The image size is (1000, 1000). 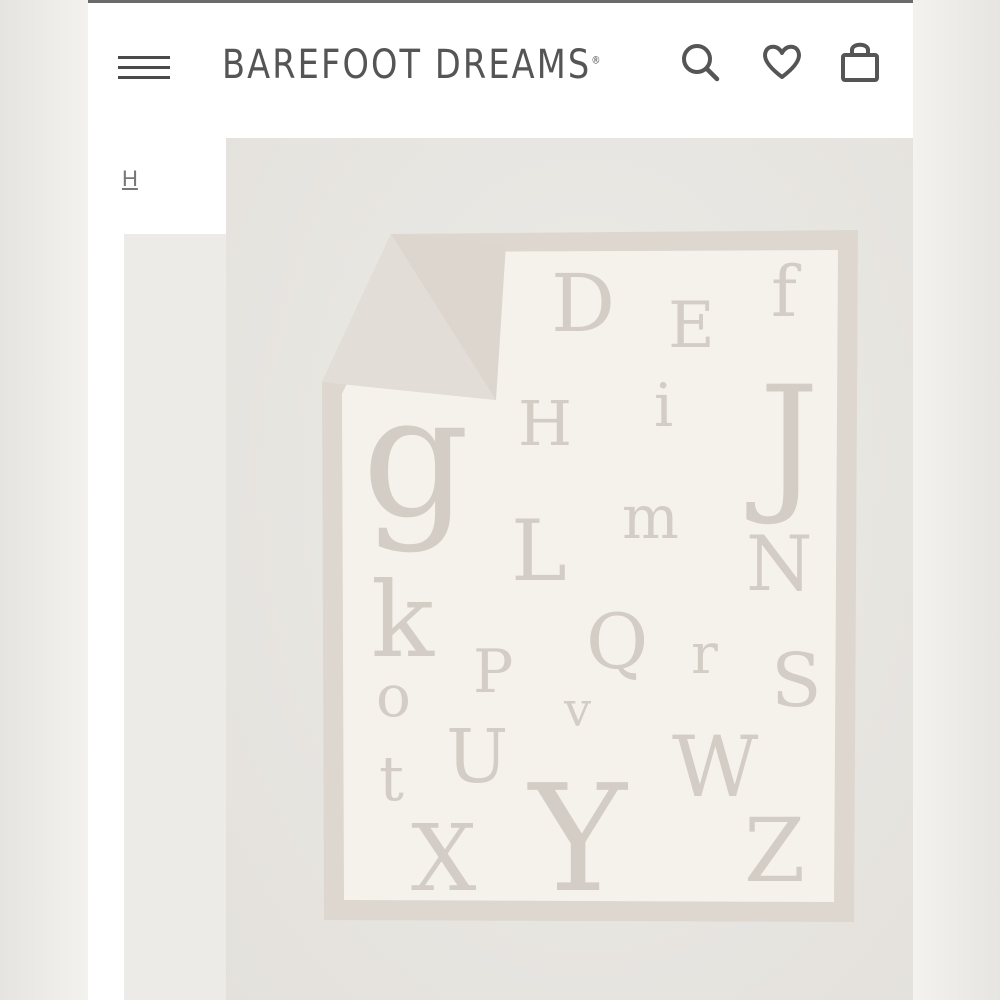 What do you see at coordinates (782, 62) in the screenshot?
I see `heart-icon` at bounding box center [782, 62].